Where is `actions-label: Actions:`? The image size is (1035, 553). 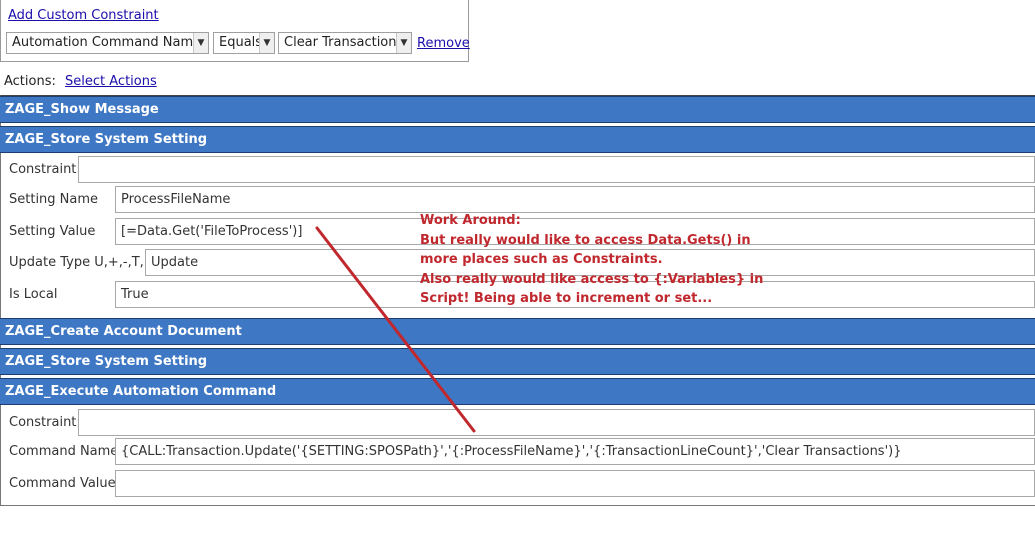 actions-label: Actions: is located at coordinates (30, 81).